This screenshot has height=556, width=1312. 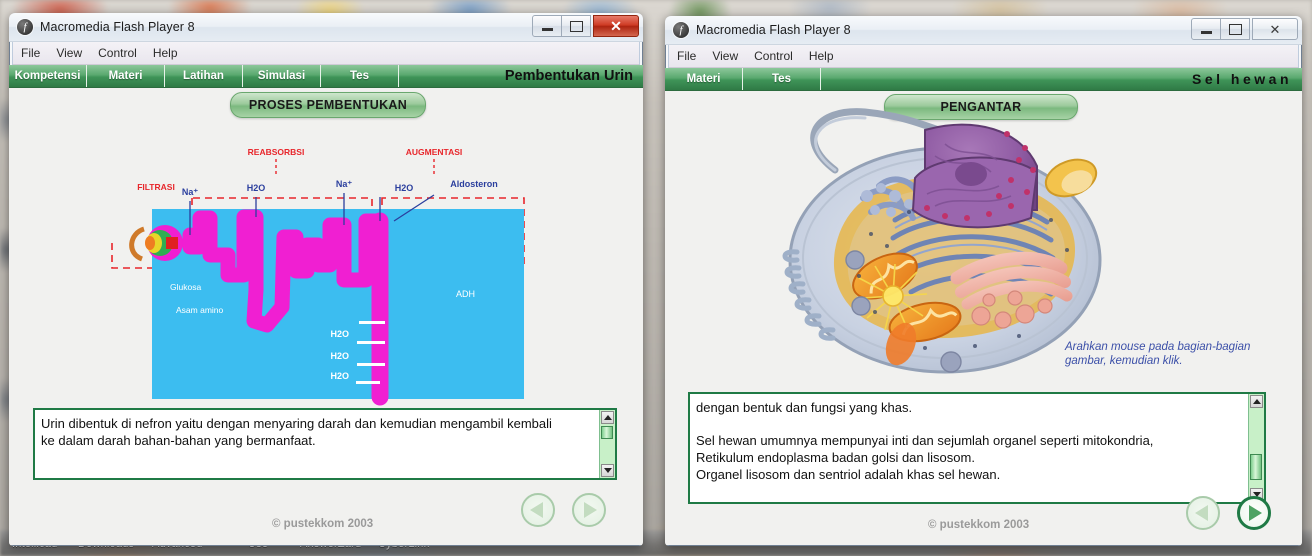 What do you see at coordinates (1158, 347) in the screenshot?
I see `hint-line-1: Arahkan mouse pada bagian-bagian` at bounding box center [1158, 347].